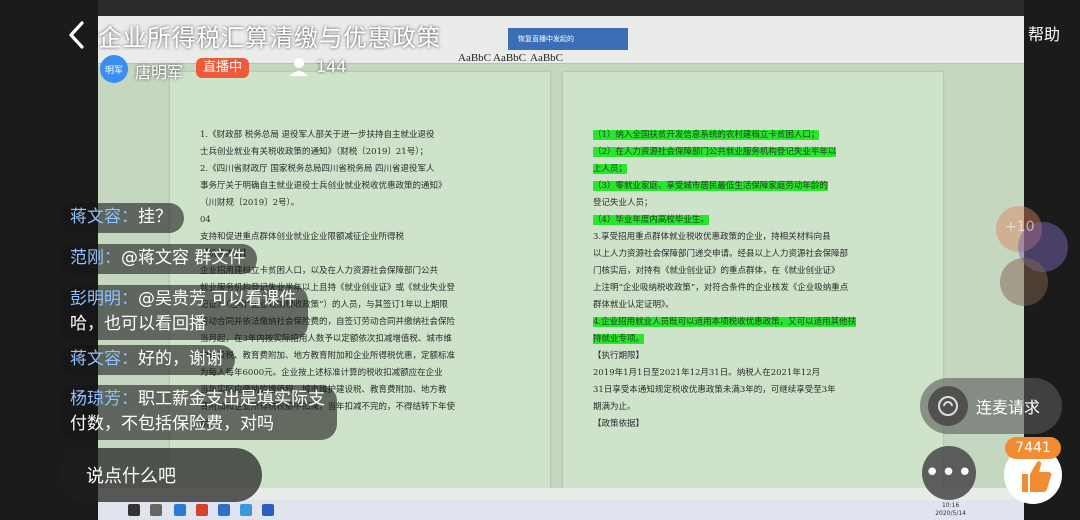 The image size is (1080, 520). I want to click on document-line: 支持和促进重点群体创业就业企业限额减征企业所得税, so click(365, 237).